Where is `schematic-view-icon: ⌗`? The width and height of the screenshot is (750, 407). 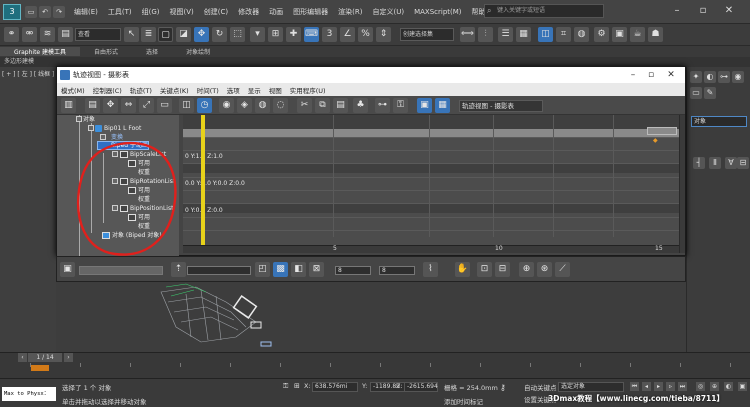
schematic-view-icon: ⌗ is located at coordinates (563, 34).